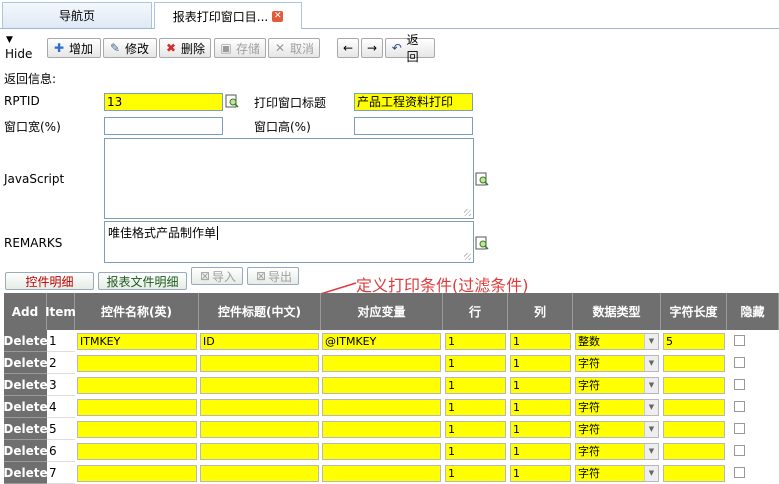  Describe the element at coordinates (372, 48) in the screenshot. I see `next-button: →` at that location.